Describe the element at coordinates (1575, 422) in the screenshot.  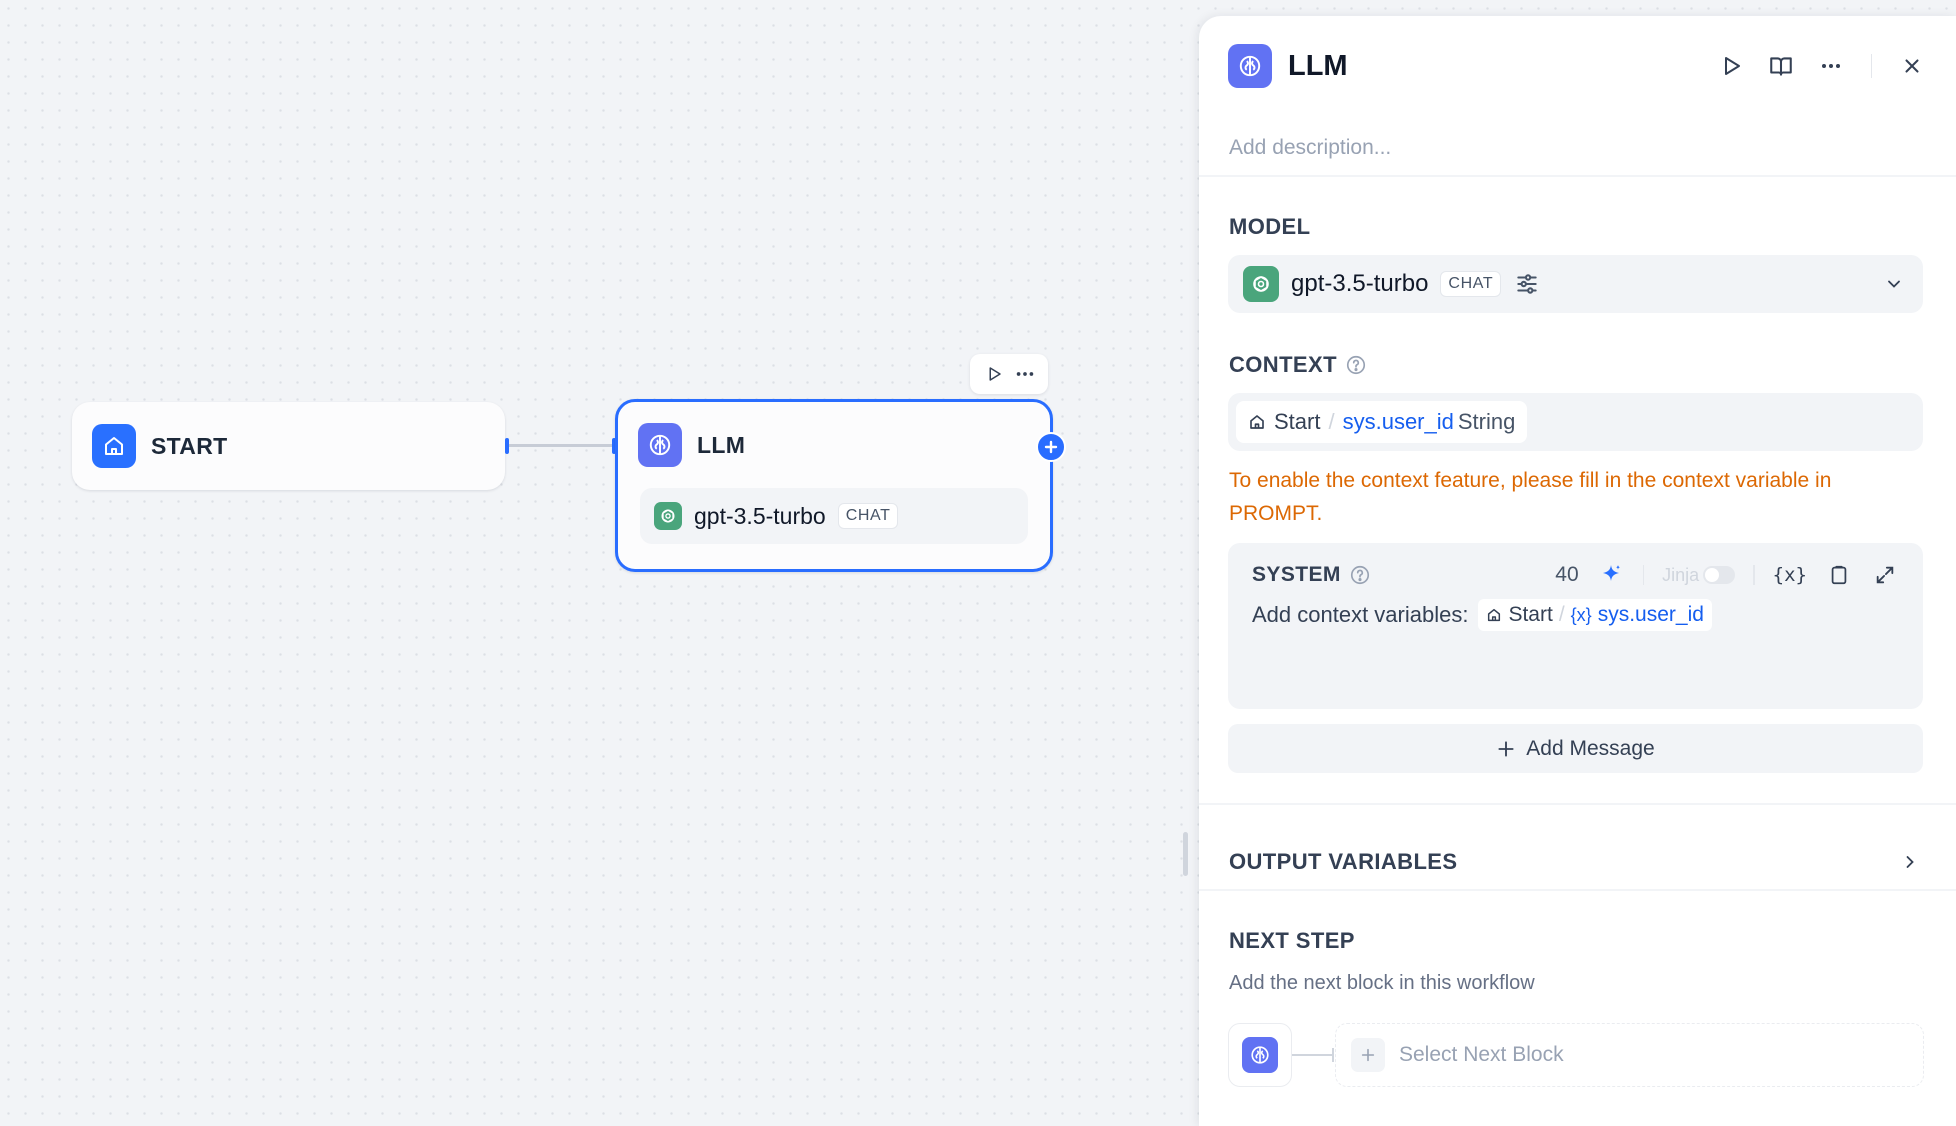
I see `context-variable-selector: Start / sys.user_id String` at that location.